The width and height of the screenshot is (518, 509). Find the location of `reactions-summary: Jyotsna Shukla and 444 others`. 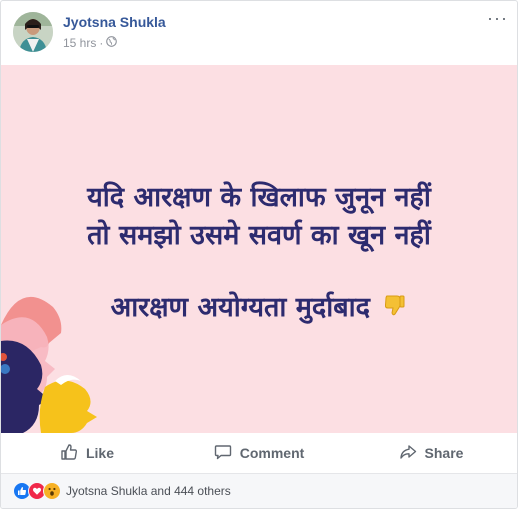

reactions-summary: Jyotsna Shukla and 444 others is located at coordinates (148, 491).